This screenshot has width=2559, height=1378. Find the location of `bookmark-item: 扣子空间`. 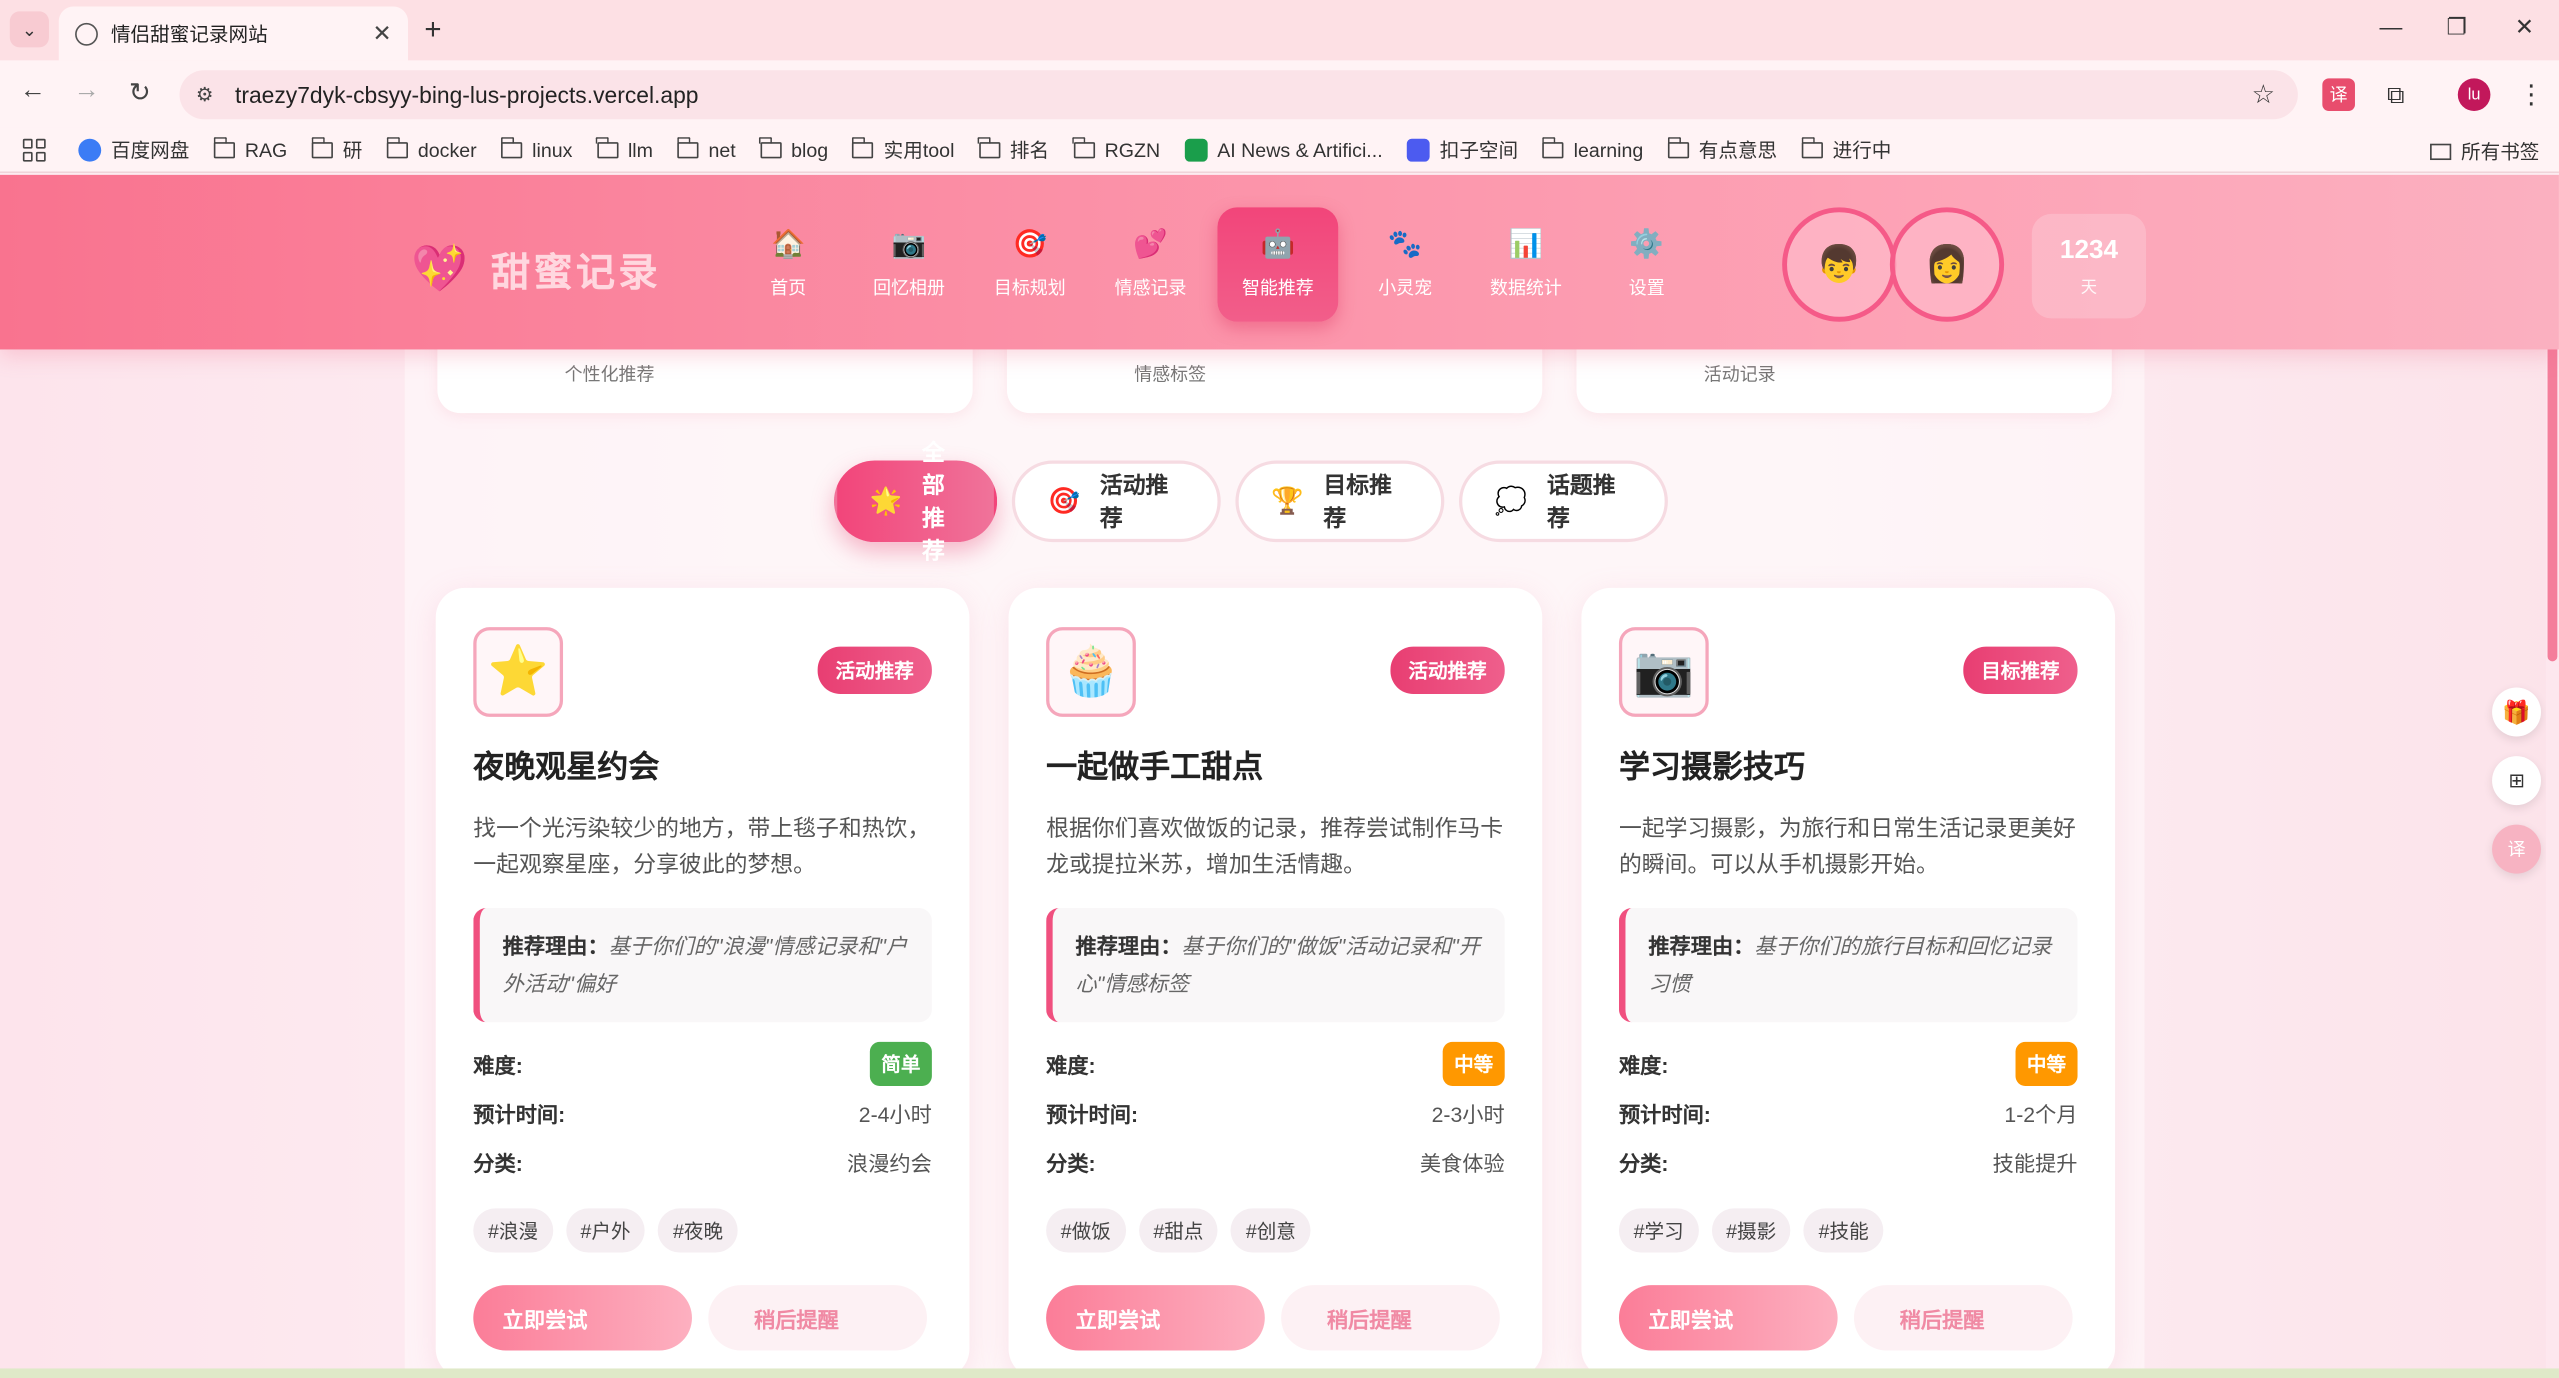

bookmark-item: 扣子空间 is located at coordinates (1462, 150).